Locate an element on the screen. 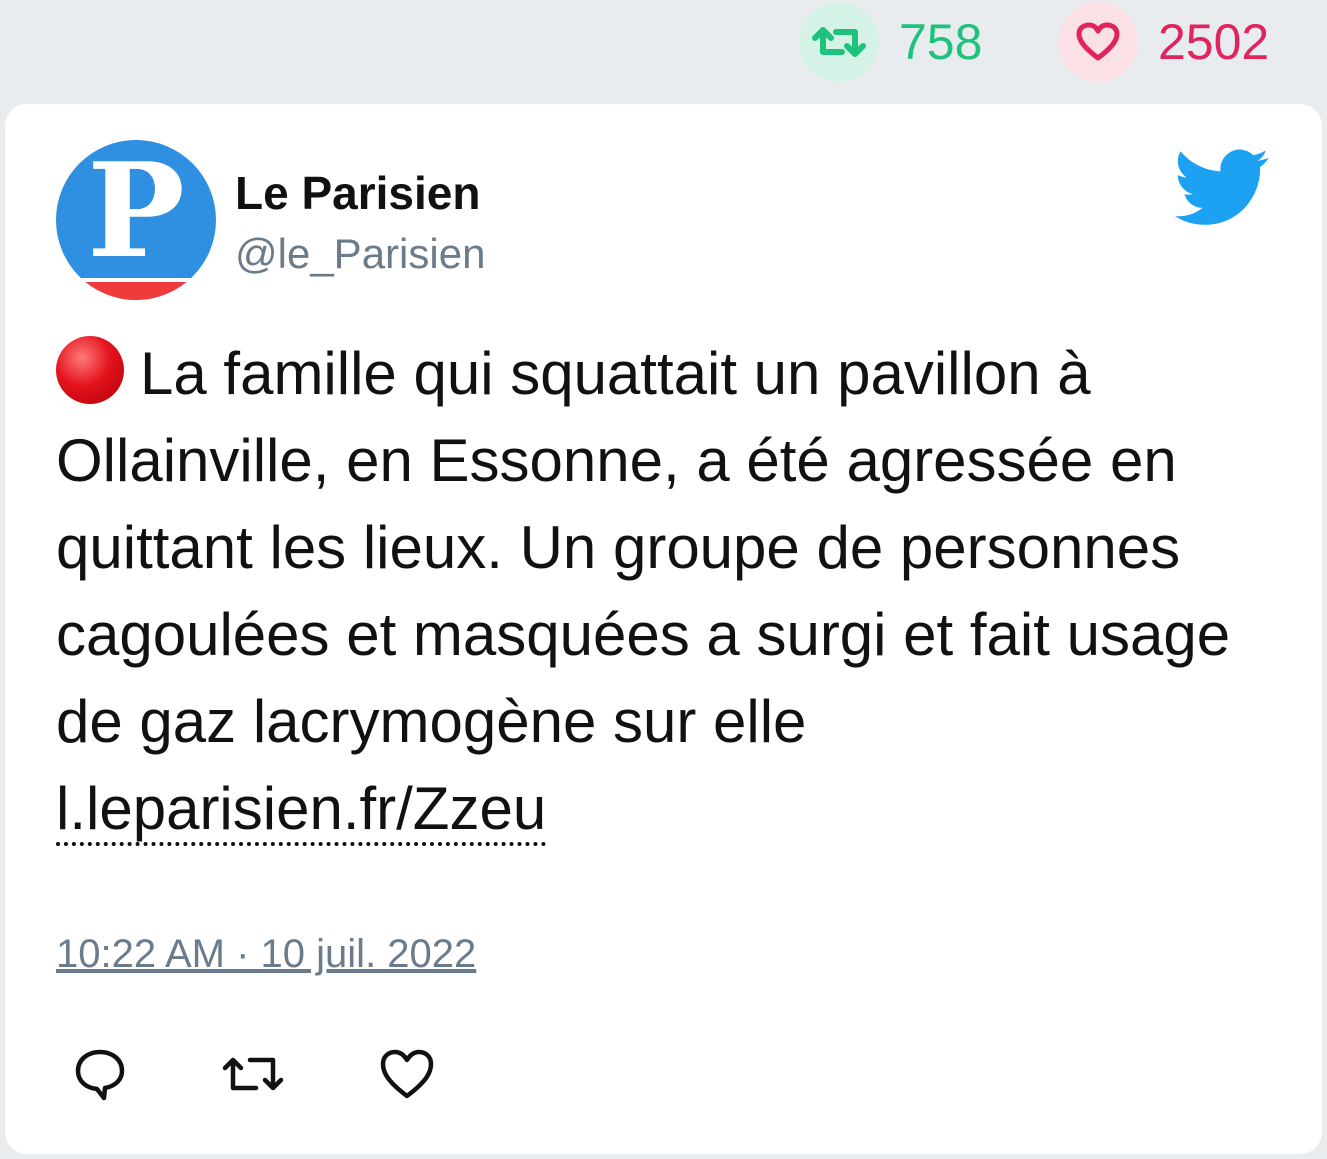  stats-bar: 758 2502 is located at coordinates (663, 50).